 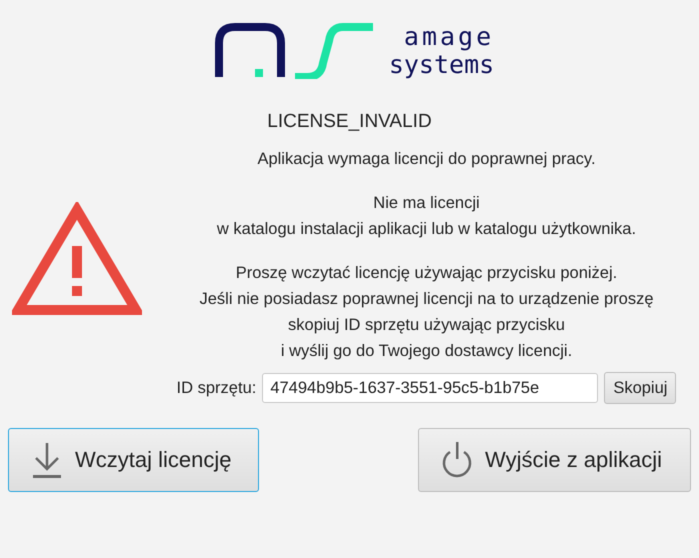 What do you see at coordinates (426, 159) in the screenshot?
I see `message-text: Aplikacja wymaga licencji do poprawnej pracy.` at bounding box center [426, 159].